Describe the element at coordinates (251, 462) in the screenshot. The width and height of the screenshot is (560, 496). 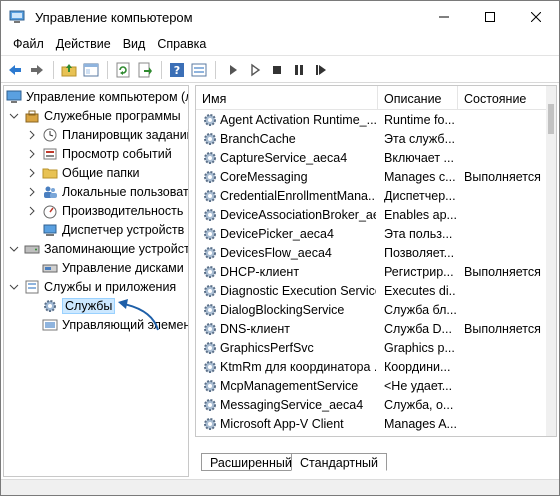
I see `tab-extended: Расширенный` at that location.